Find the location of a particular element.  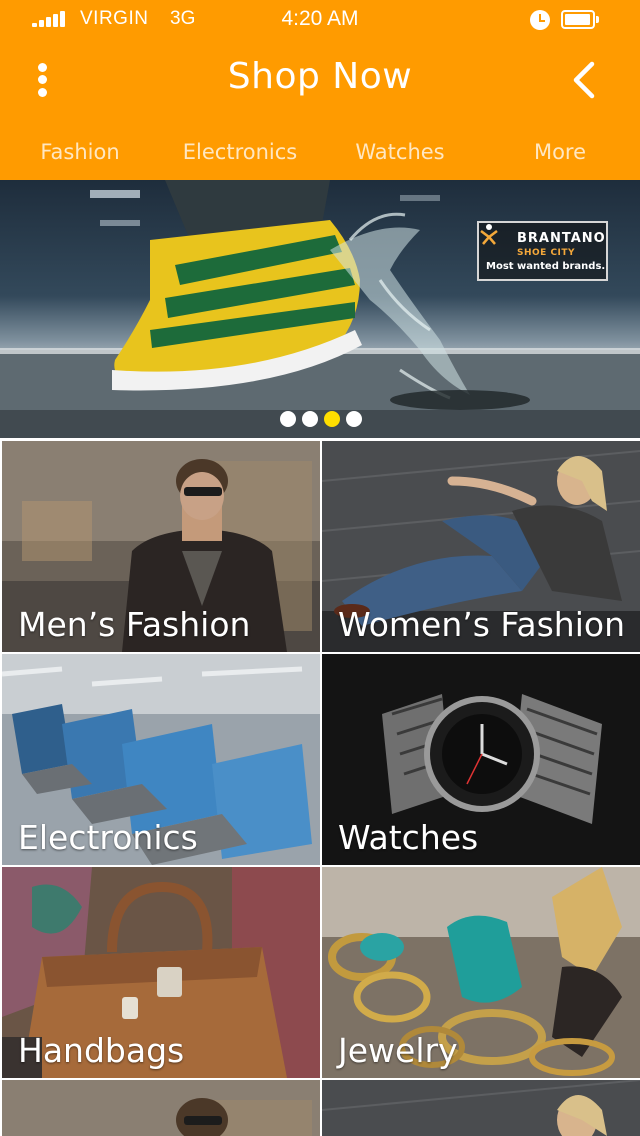

category-tile-watches: Watches is located at coordinates (481, 759).